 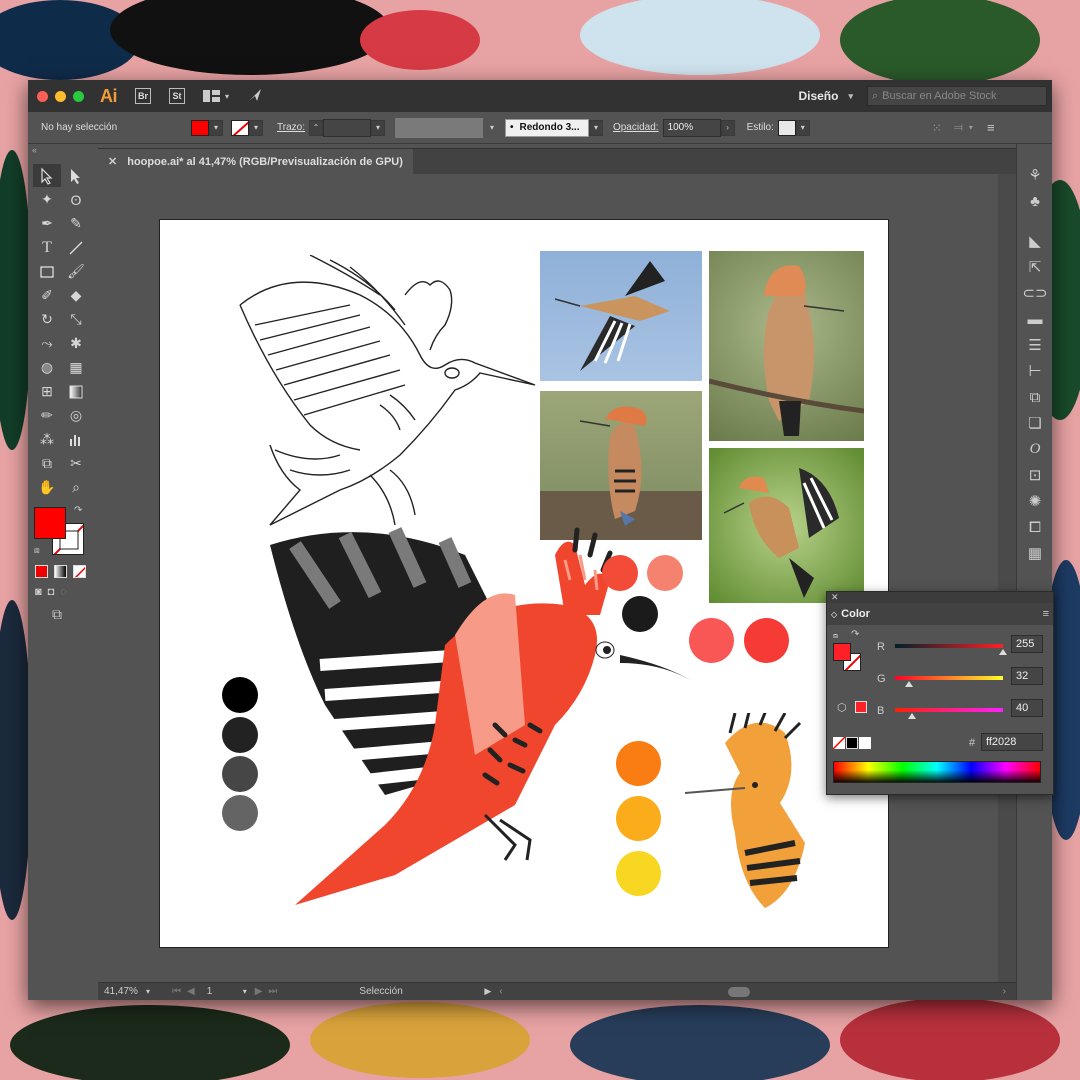 What do you see at coordinates (636, 127) in the screenshot?
I see `opacity-label: Opacidad:` at bounding box center [636, 127].